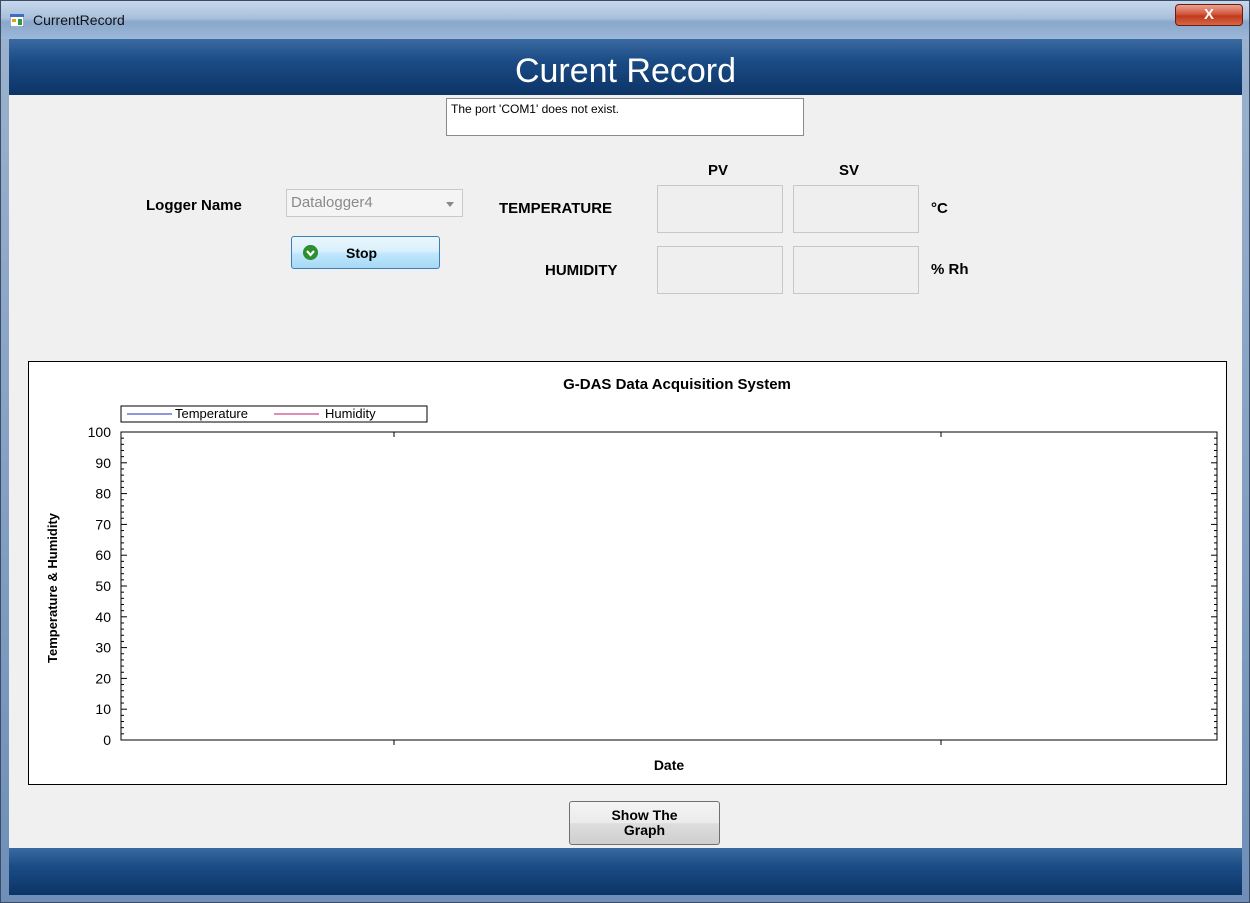  Describe the element at coordinates (103, 648) in the screenshot. I see `y-tick-label: 30` at that location.